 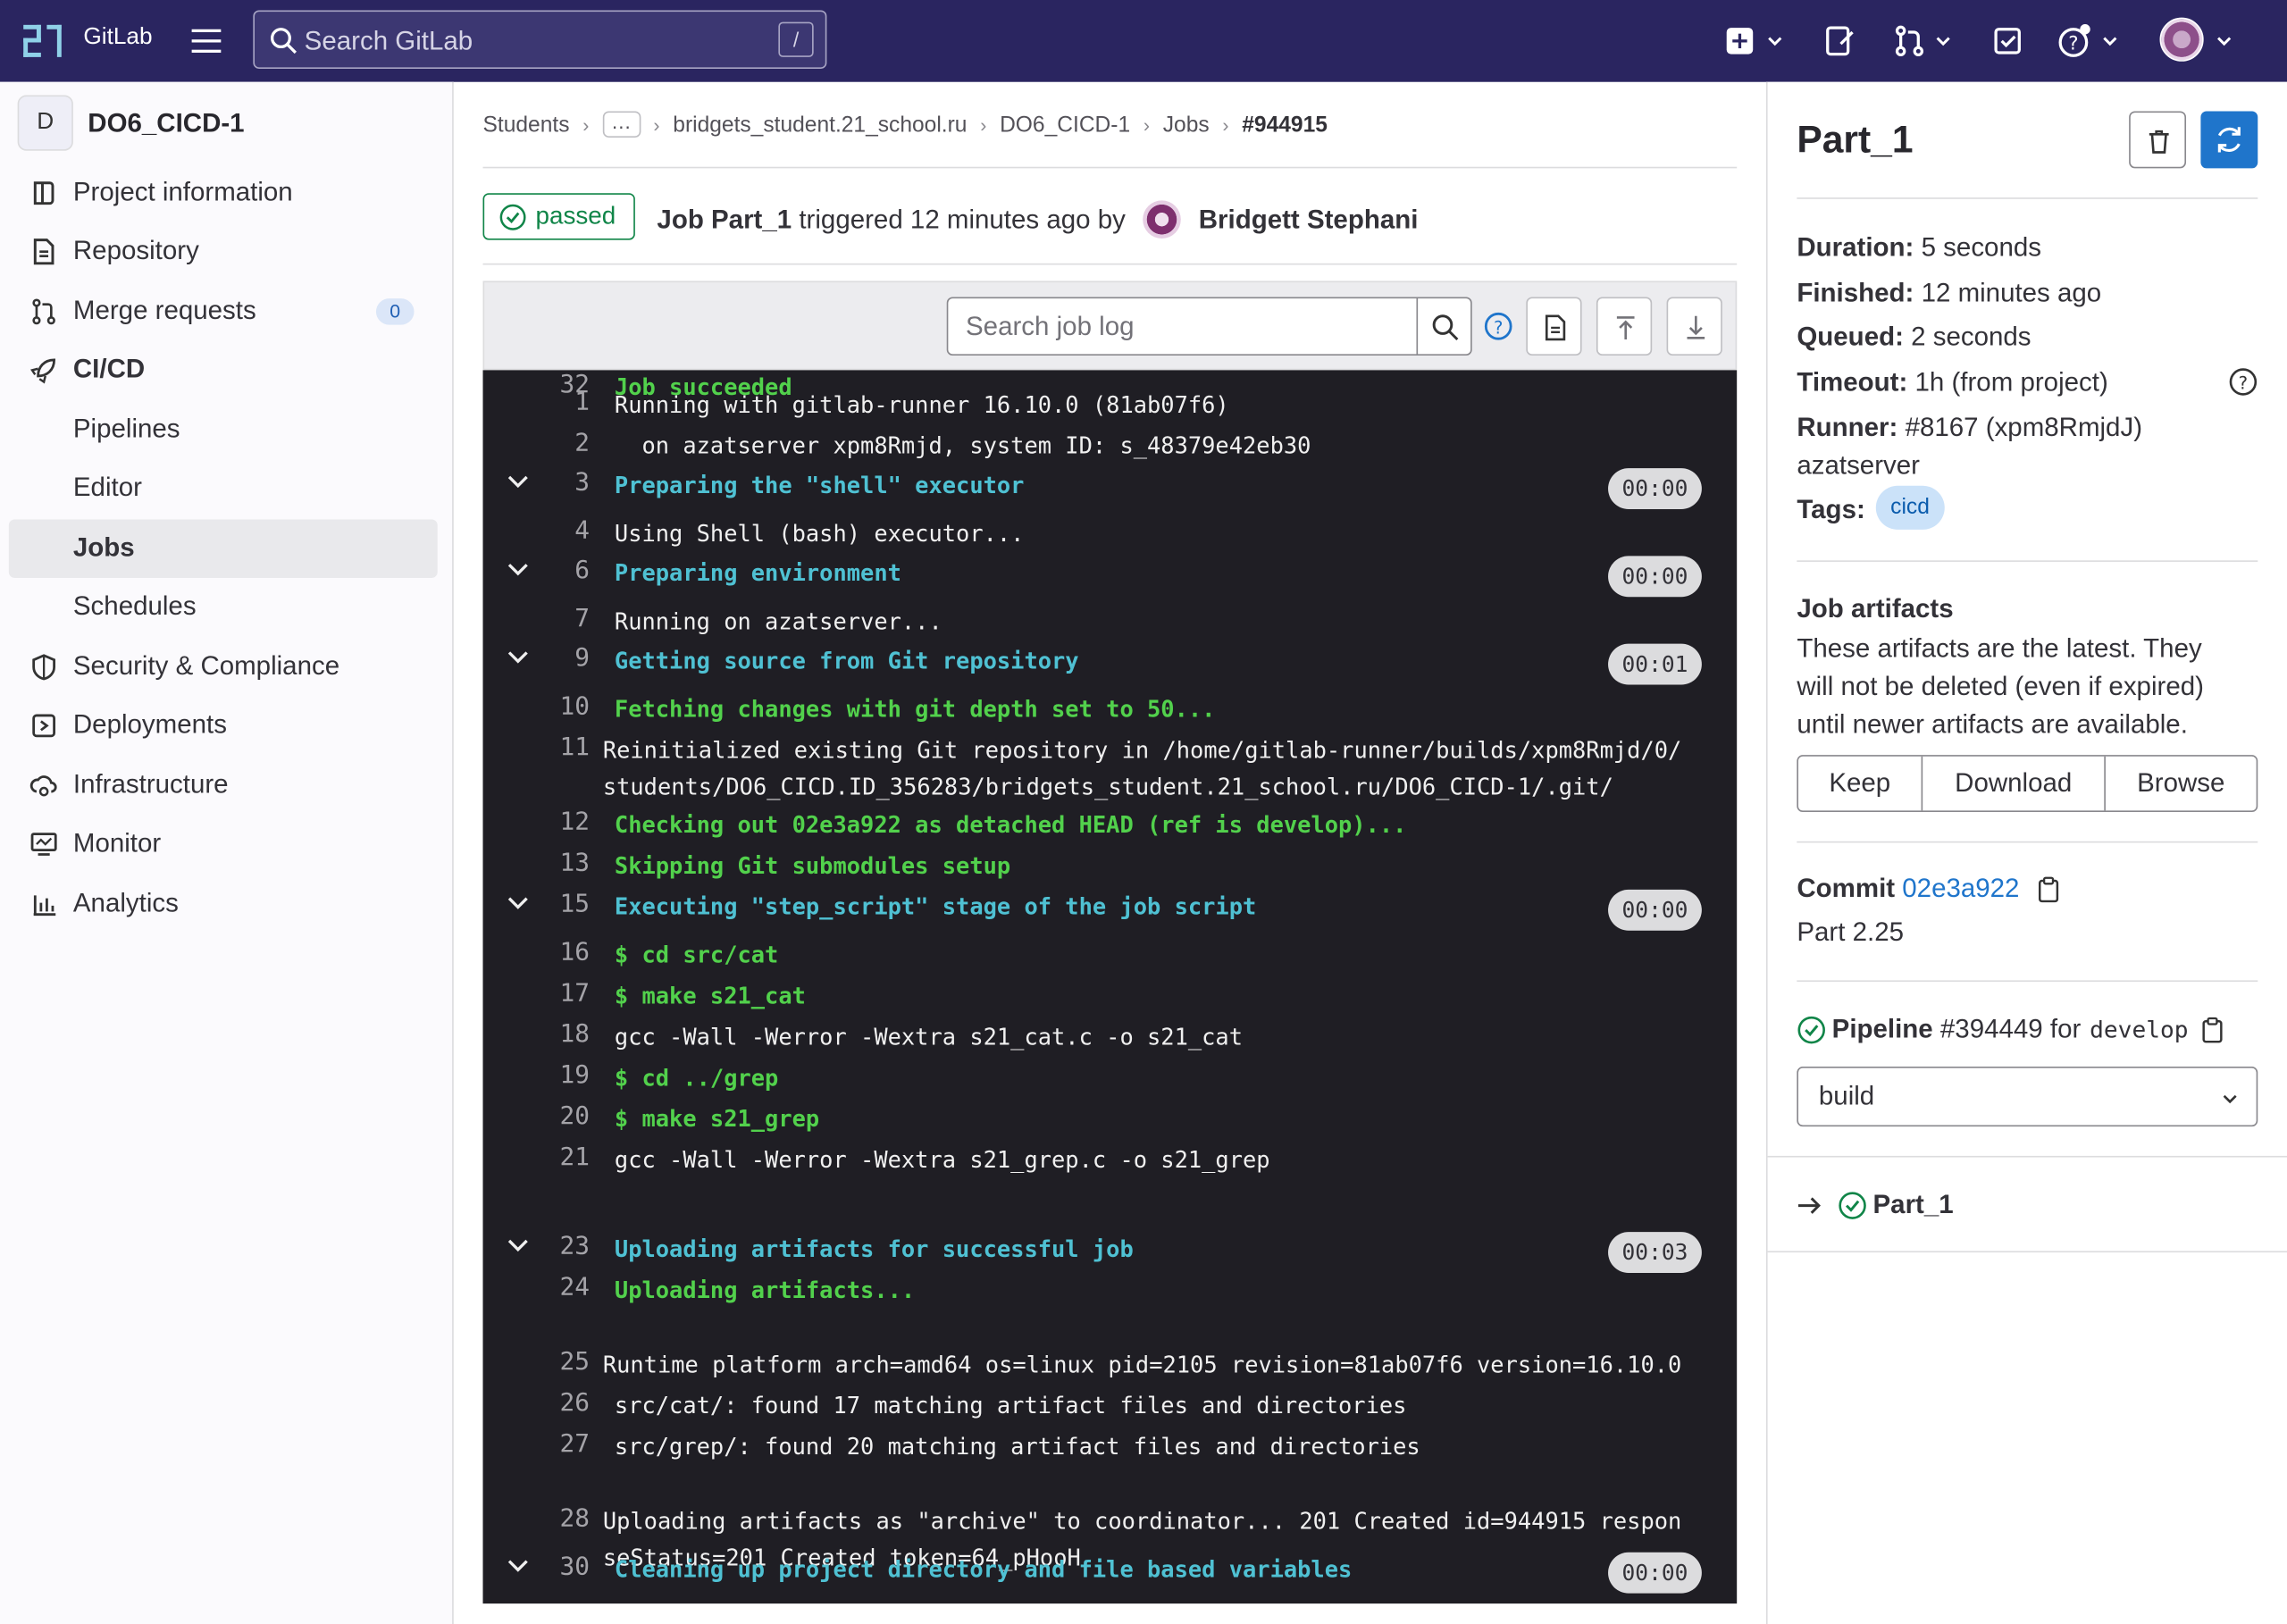 I want to click on breadcrumb-item: Jobs, so click(x=1186, y=124).